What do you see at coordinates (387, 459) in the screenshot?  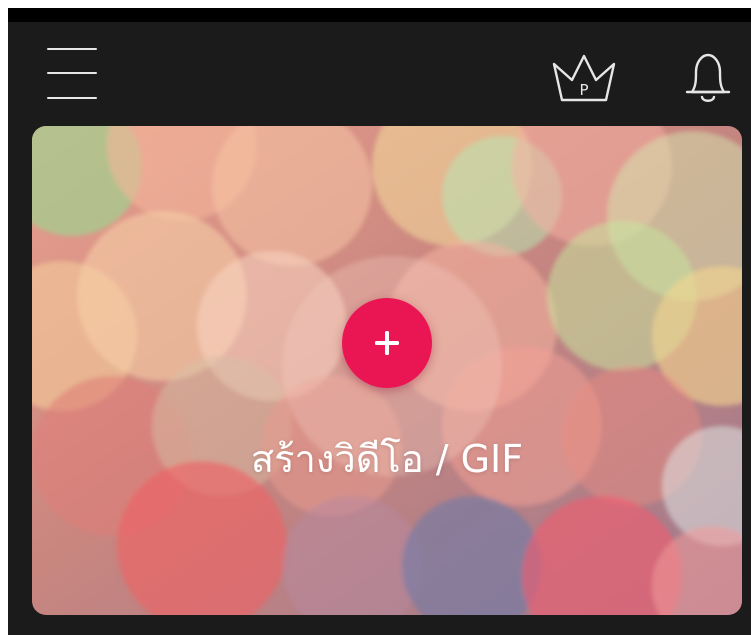 I see `create-video-gif-label: สร้างวิดีโอ / GIF` at bounding box center [387, 459].